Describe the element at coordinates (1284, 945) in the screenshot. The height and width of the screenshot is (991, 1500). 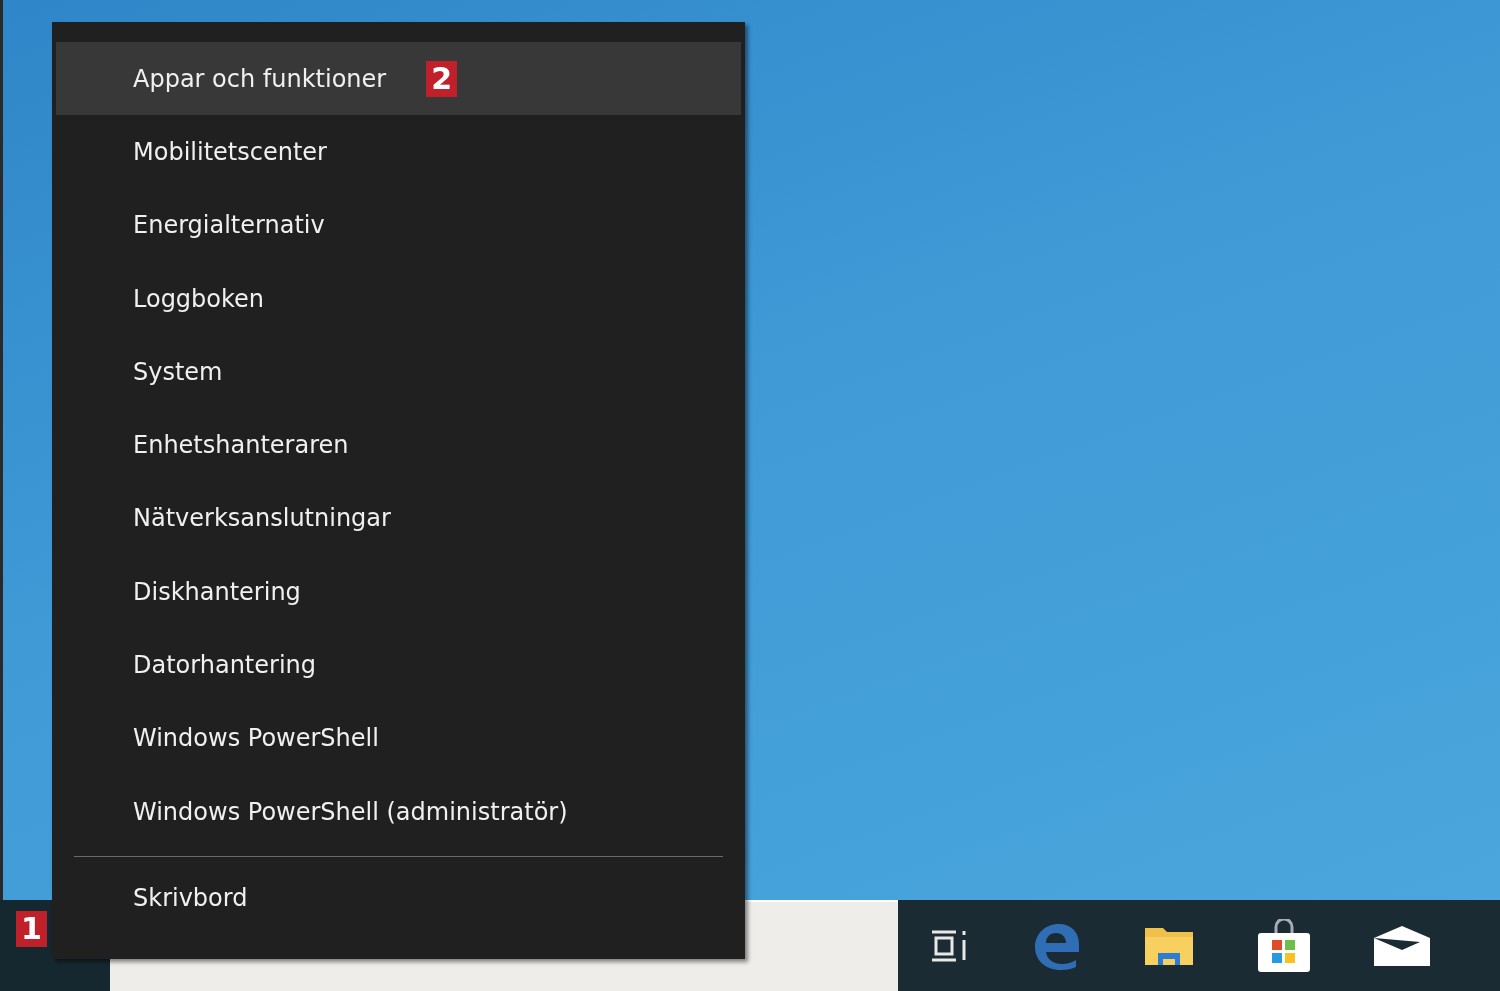
I see `shopping-bag-icon` at that location.